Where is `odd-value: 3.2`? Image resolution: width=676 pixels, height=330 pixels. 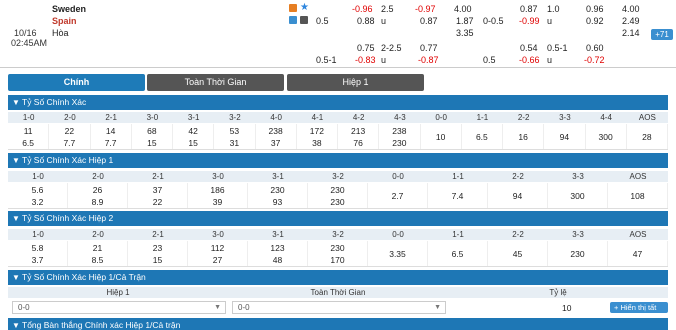 odd-value: 3.2 is located at coordinates (38, 202).